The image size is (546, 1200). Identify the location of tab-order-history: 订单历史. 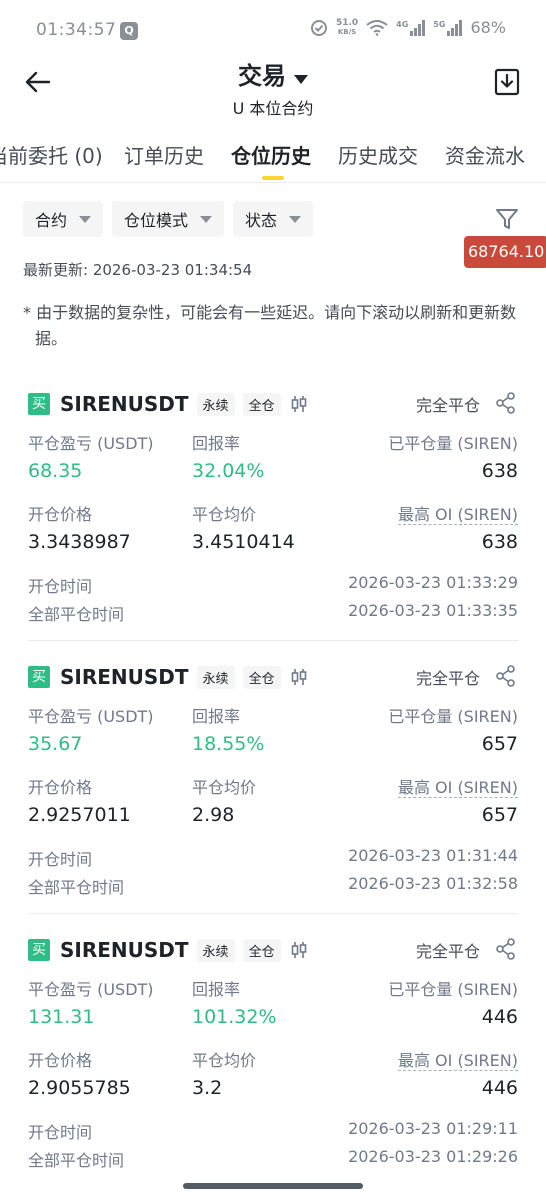
(164, 154).